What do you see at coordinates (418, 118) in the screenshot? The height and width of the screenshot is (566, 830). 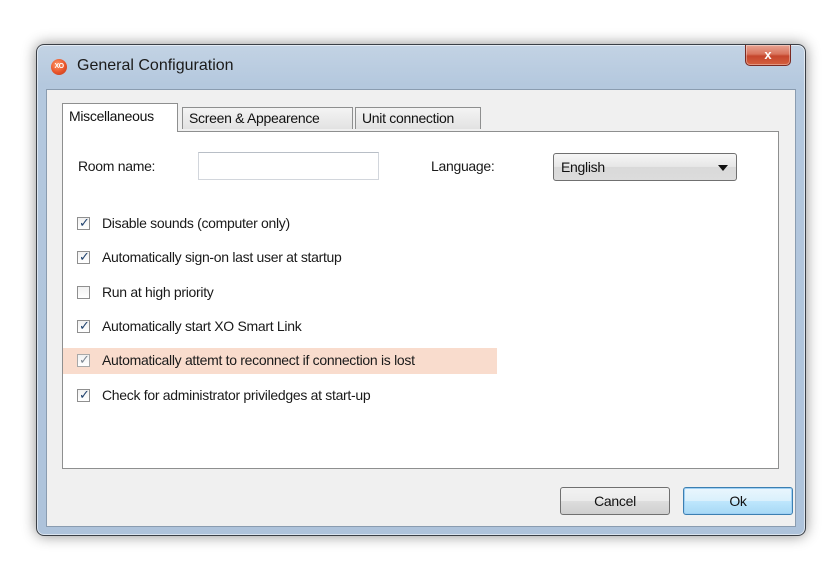 I see `tab-unit-connection: Unit connection` at bounding box center [418, 118].